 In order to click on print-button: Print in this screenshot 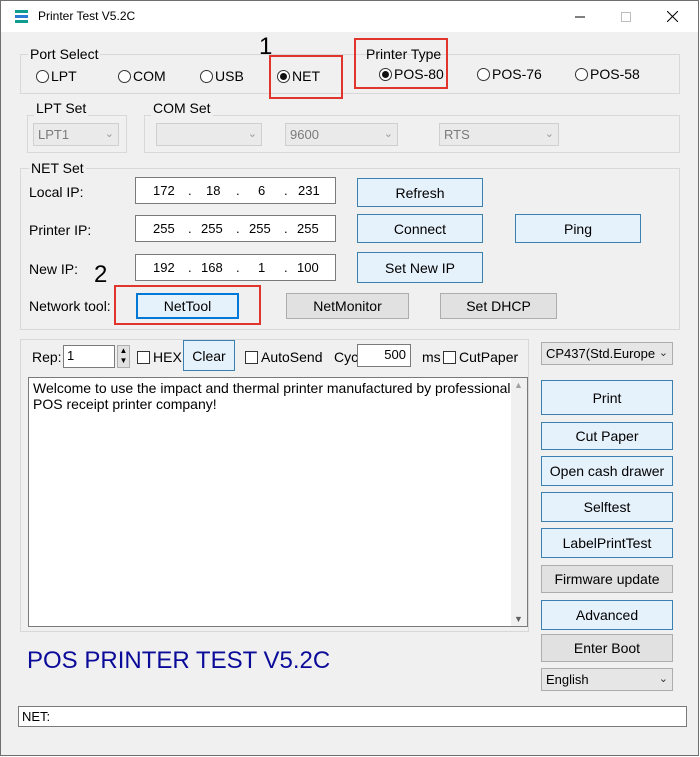, I will do `click(607, 397)`.